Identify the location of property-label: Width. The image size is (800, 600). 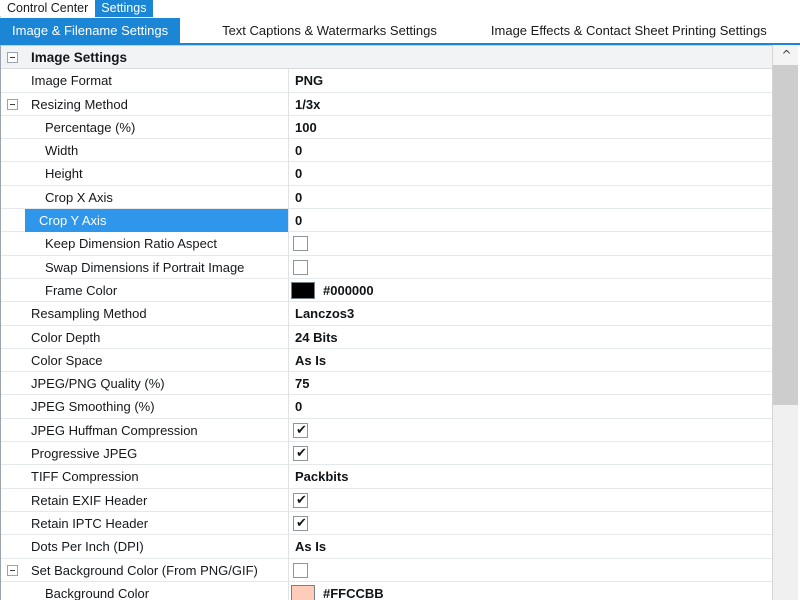
(62, 151).